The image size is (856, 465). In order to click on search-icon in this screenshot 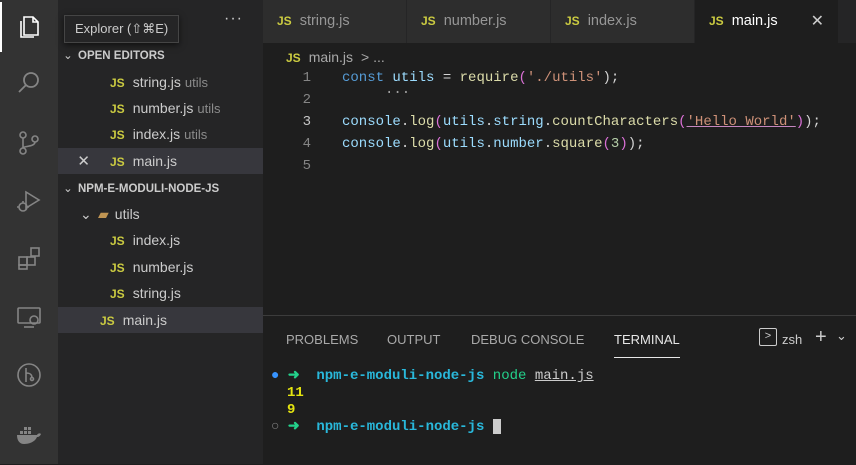, I will do `click(29, 83)`.